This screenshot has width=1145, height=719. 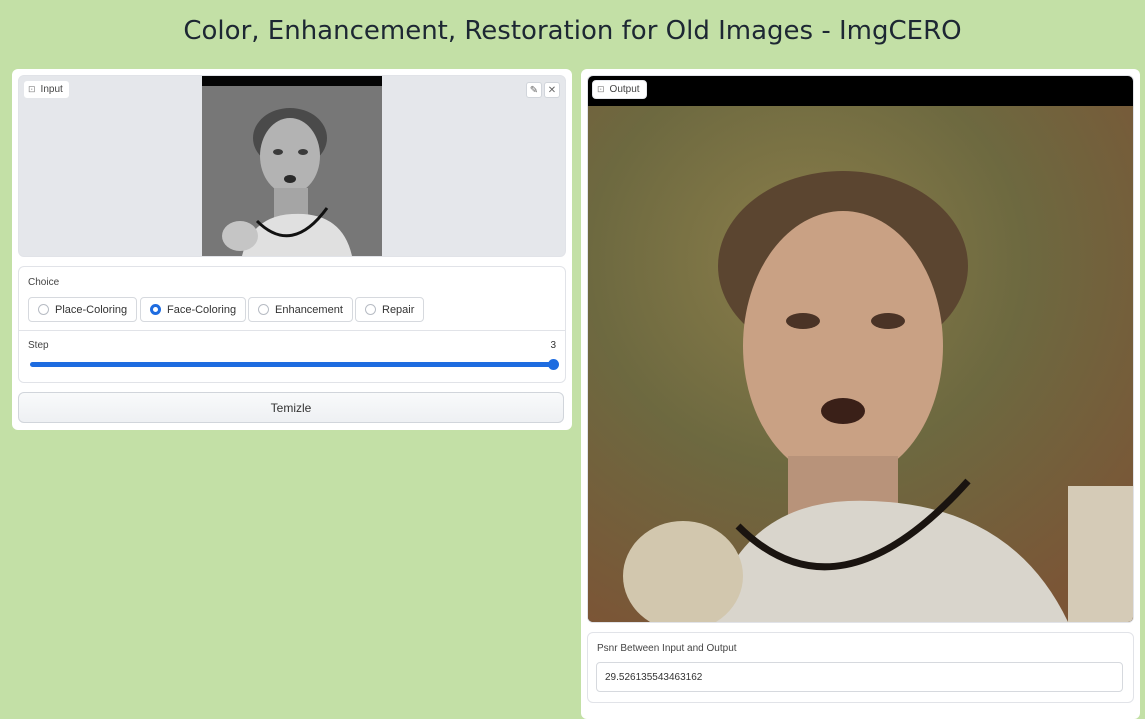 What do you see at coordinates (44, 282) in the screenshot?
I see `choice-label: Choice` at bounding box center [44, 282].